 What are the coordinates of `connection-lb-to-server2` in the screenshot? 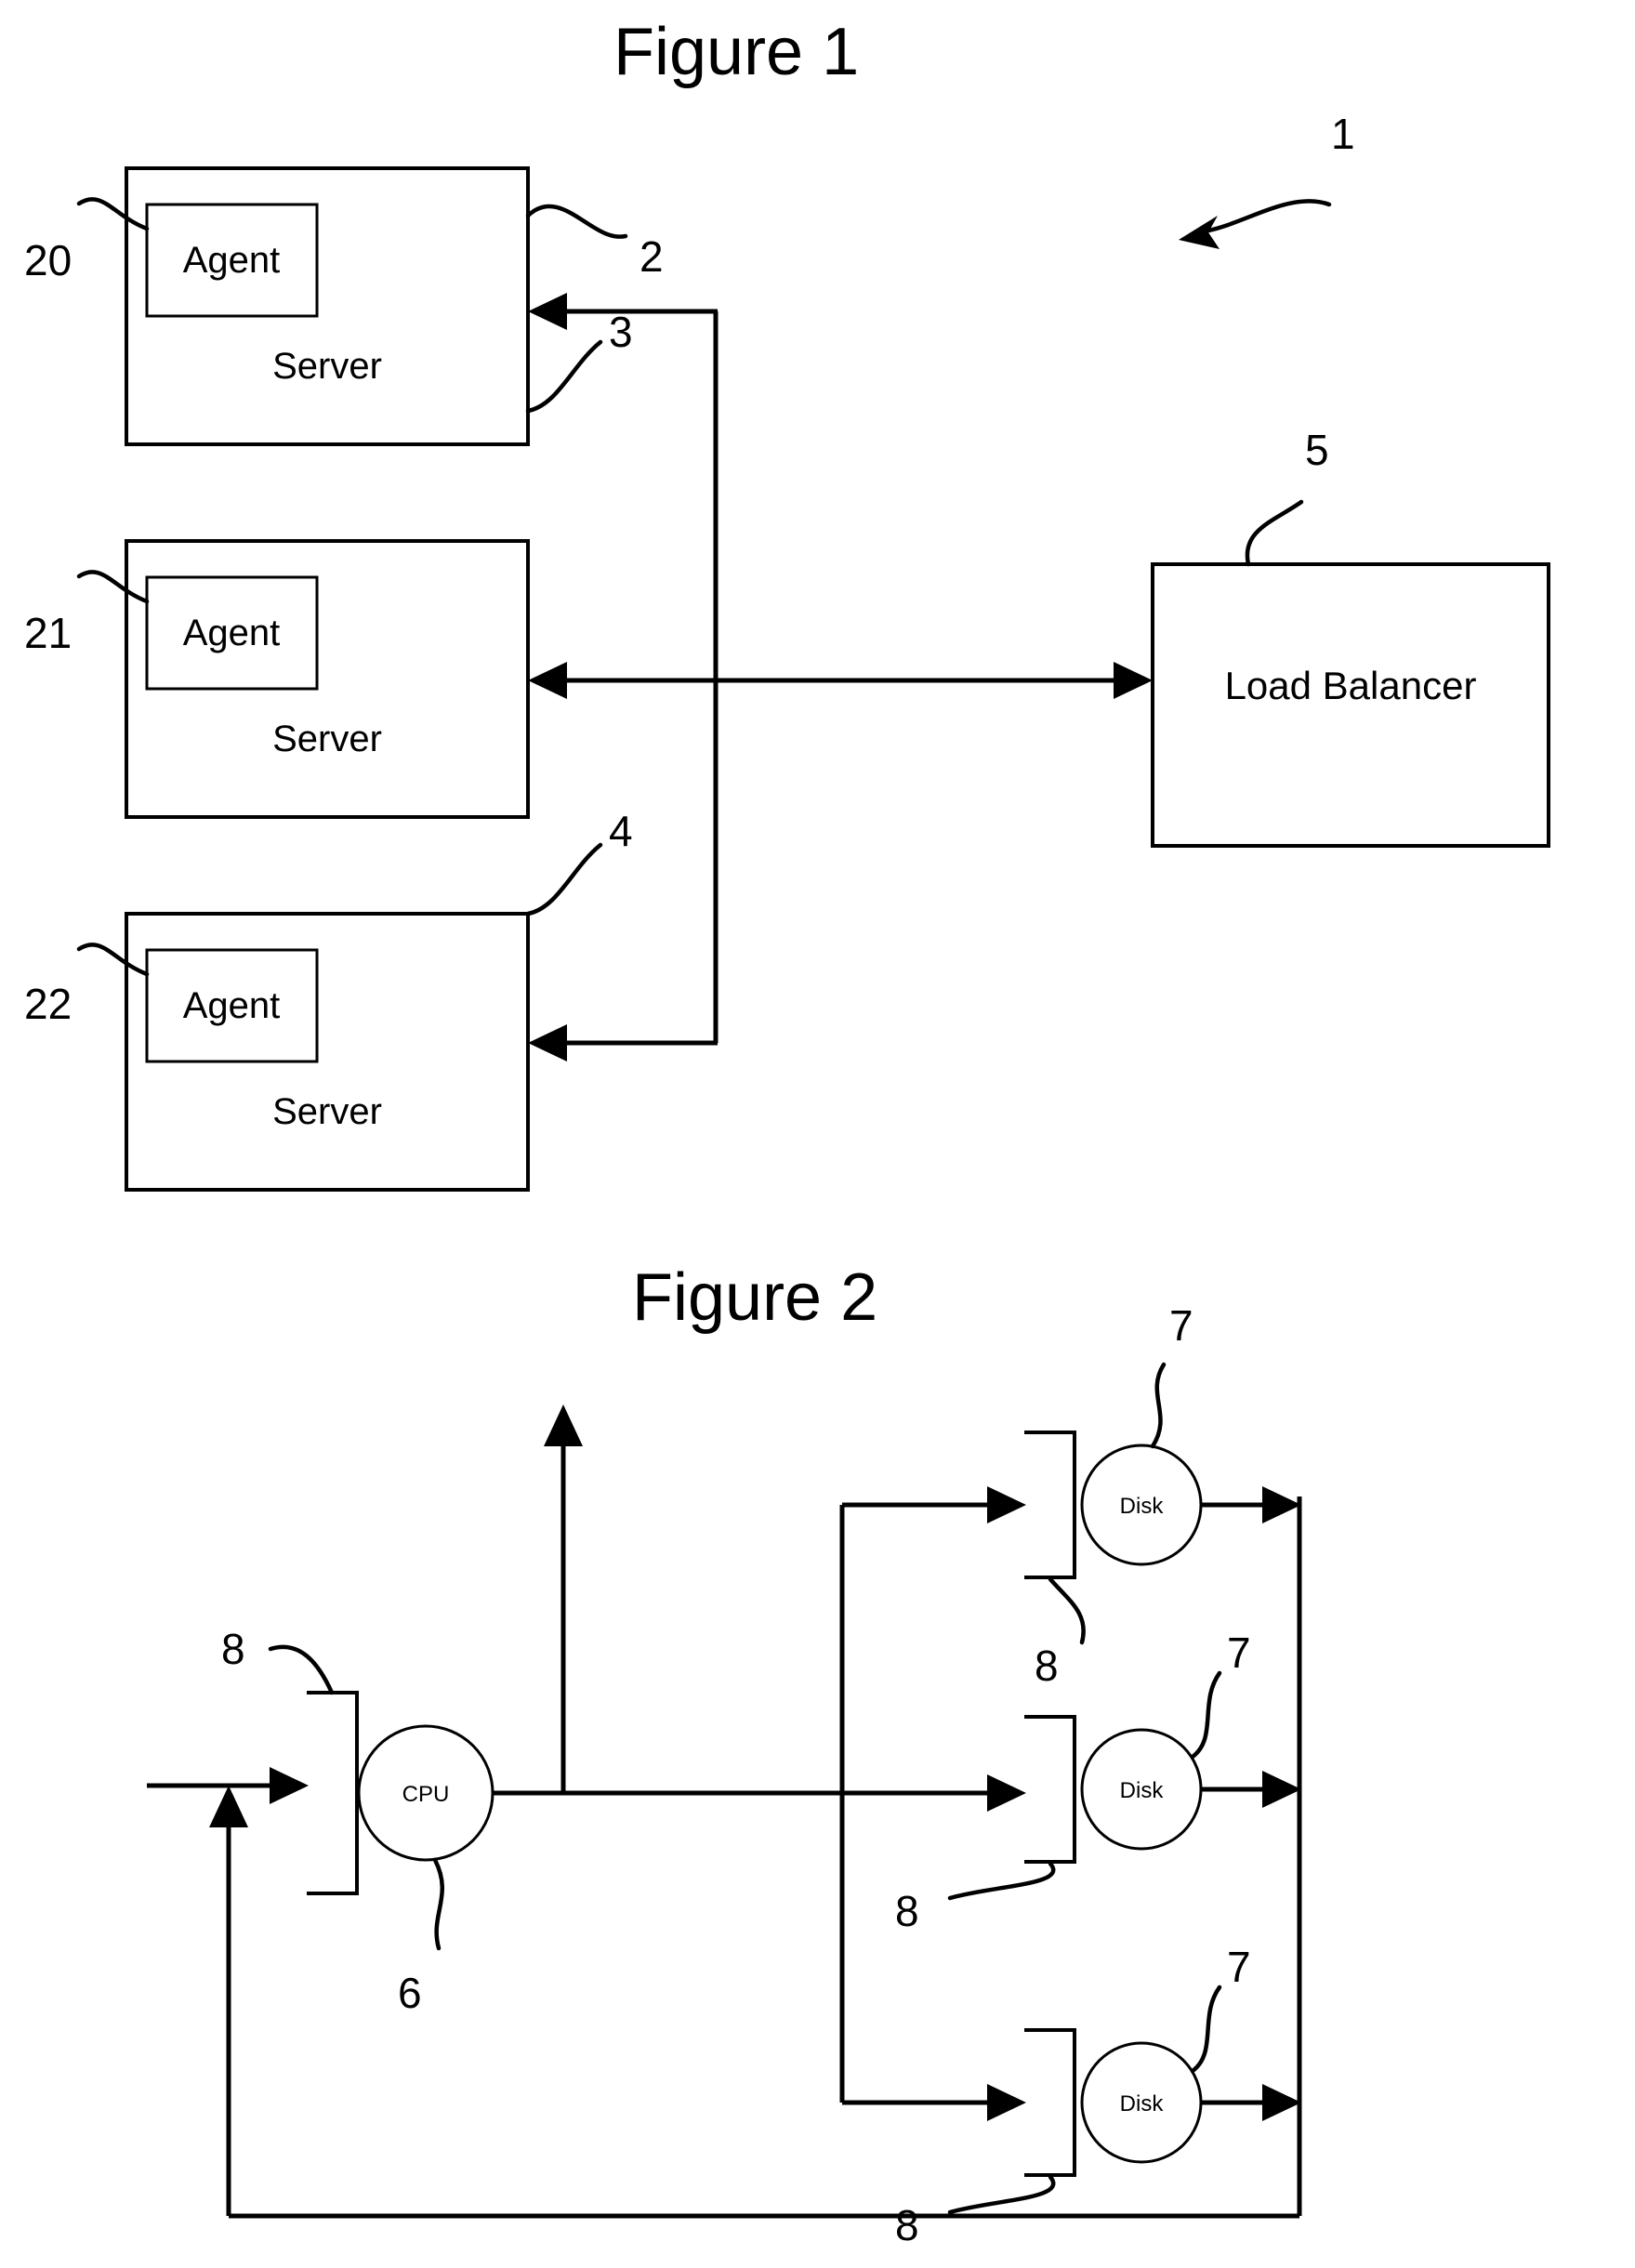 It's located at (840, 680).